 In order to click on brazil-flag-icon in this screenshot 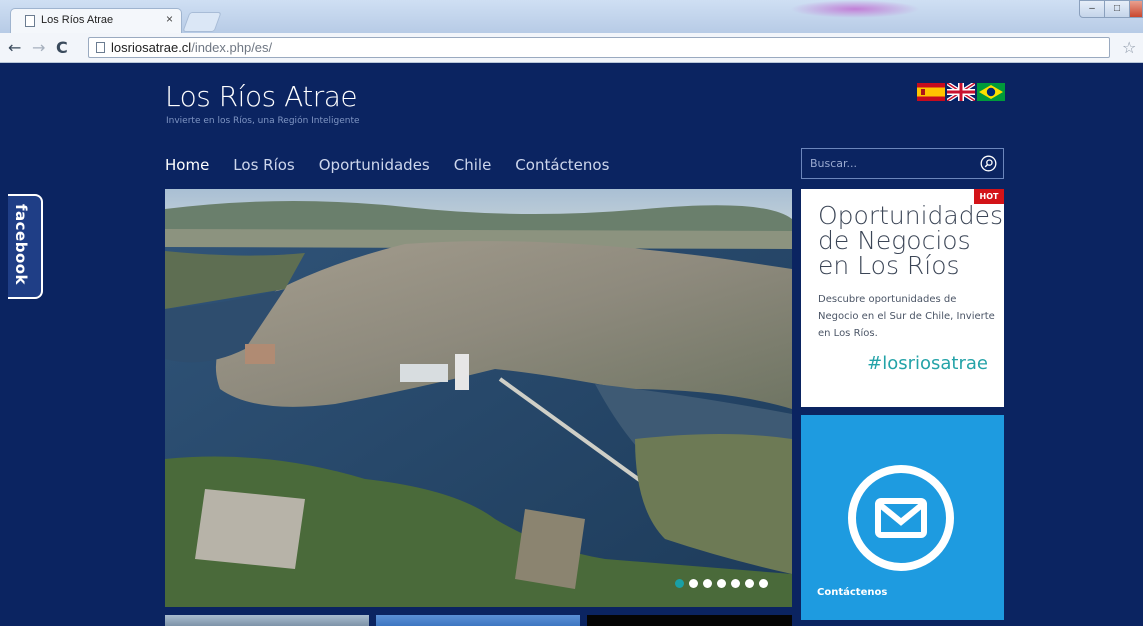, I will do `click(991, 92)`.